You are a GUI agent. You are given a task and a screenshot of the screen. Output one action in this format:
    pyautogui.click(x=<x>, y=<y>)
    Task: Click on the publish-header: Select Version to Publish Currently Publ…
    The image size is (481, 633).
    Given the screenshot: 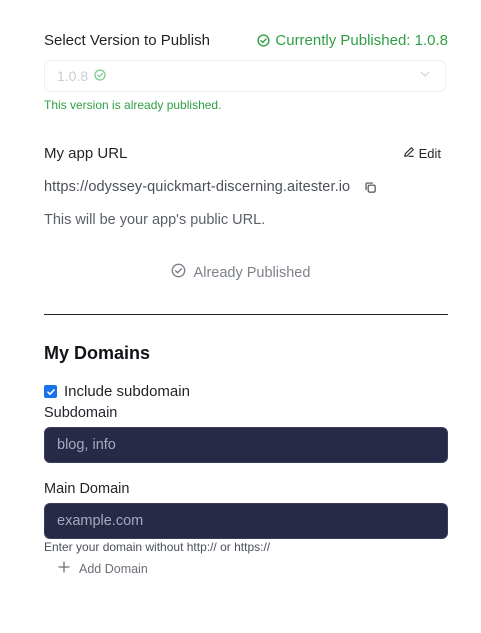 What is the action you would take?
    pyautogui.click(x=246, y=40)
    